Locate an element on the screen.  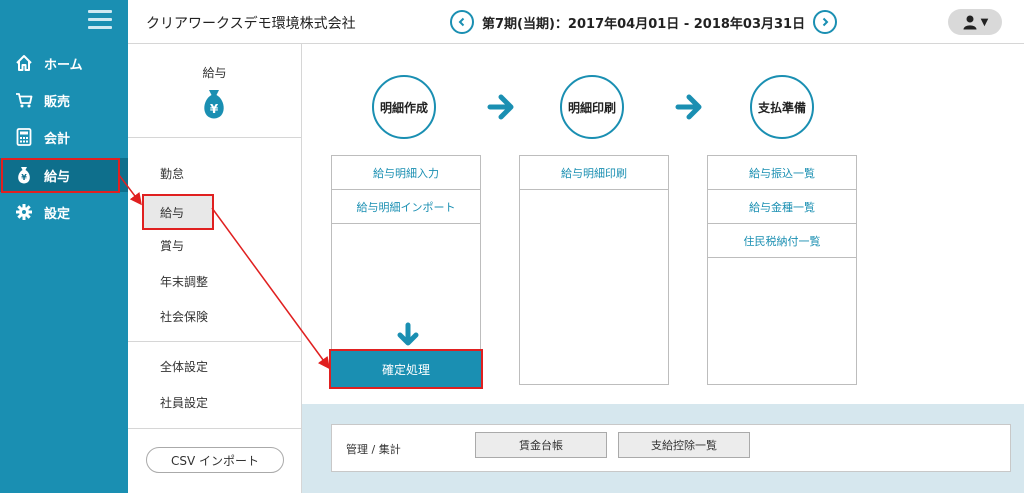
management-strip: 管理 / 集計 賃金台帳 支給控除一覧 is located at coordinates (663, 448).